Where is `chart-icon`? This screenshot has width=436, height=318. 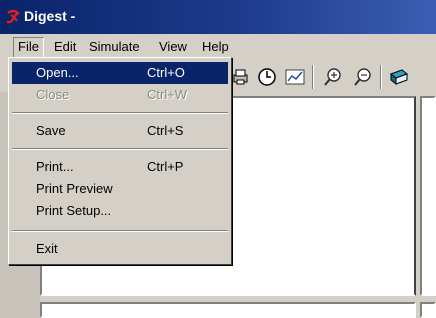 chart-icon is located at coordinates (295, 77).